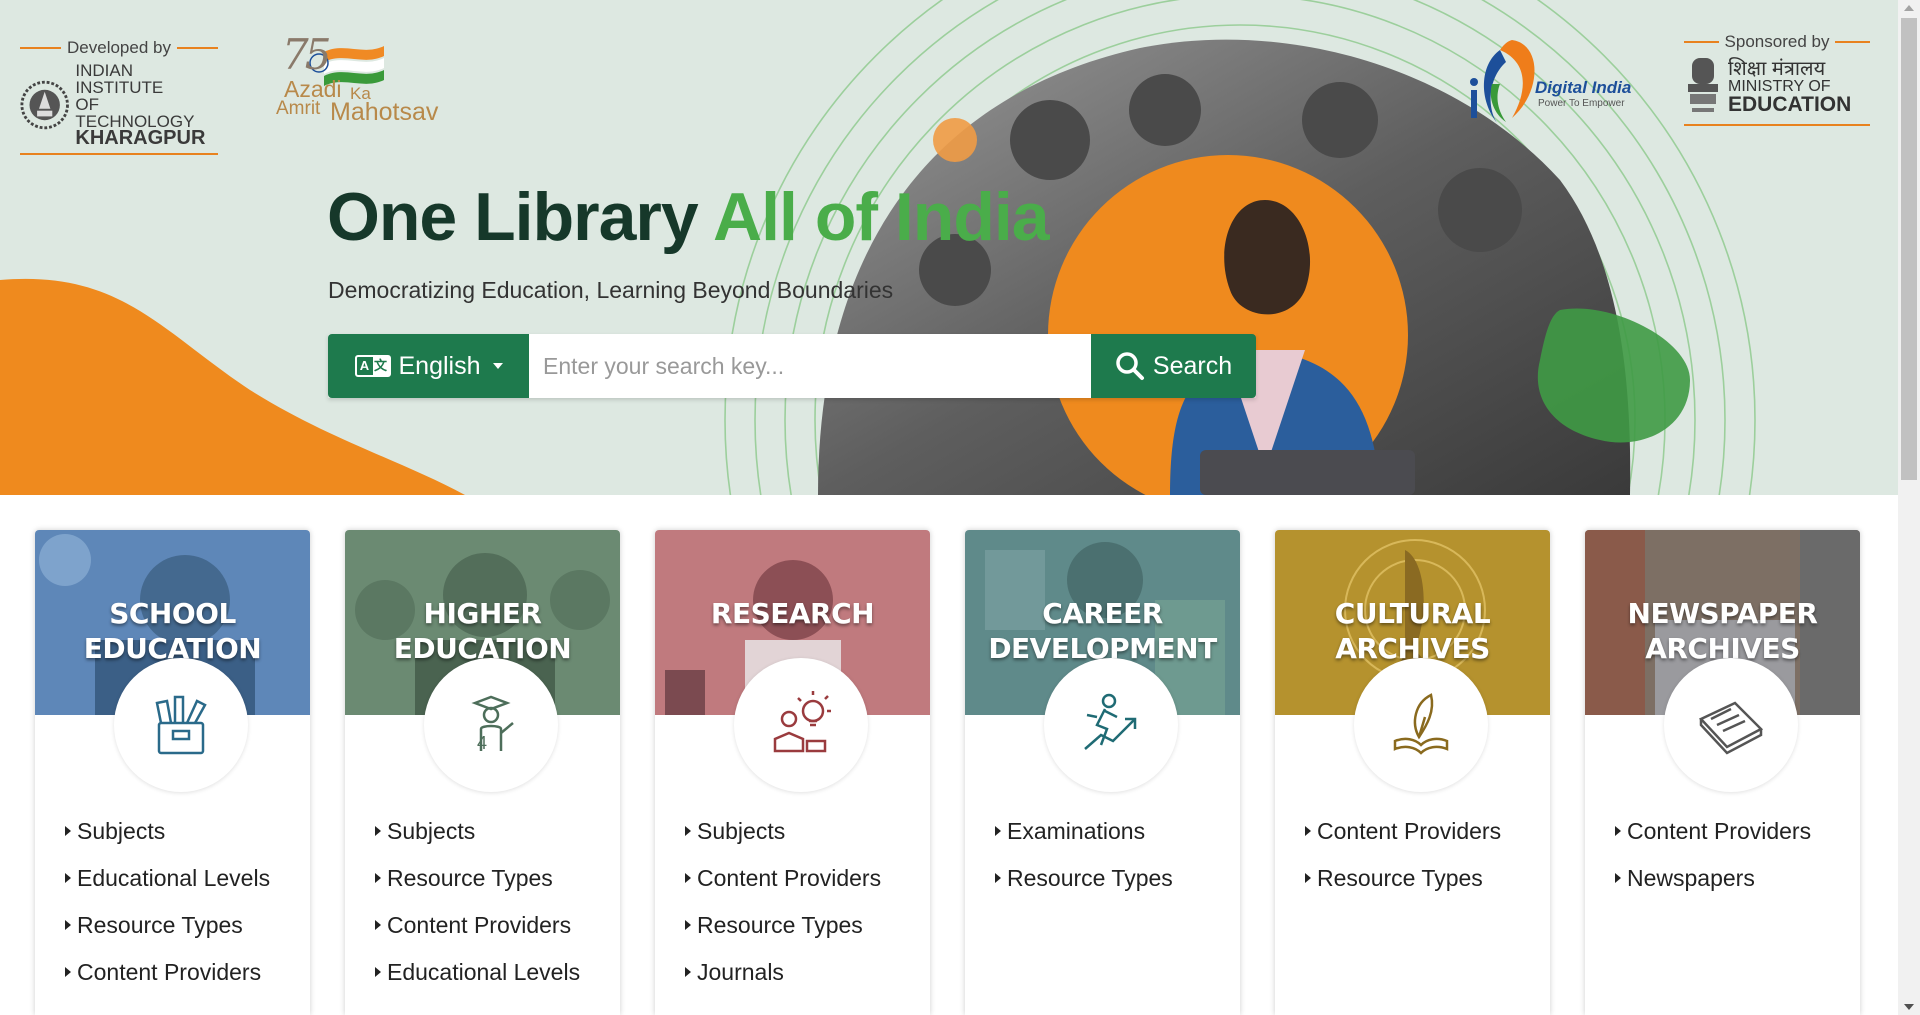 Image resolution: width=1920 pixels, height=1015 pixels. I want to click on school-supplies-icon, so click(181, 725).